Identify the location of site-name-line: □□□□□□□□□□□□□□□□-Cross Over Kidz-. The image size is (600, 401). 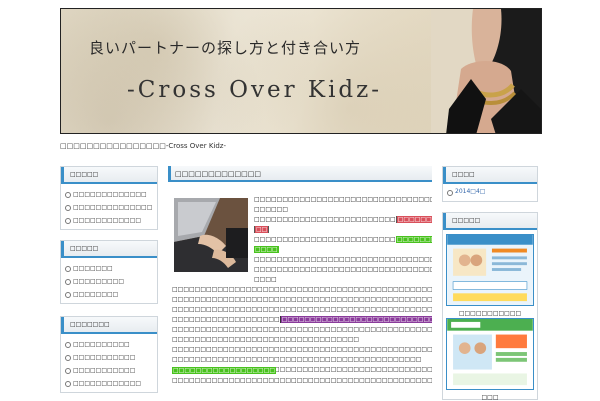
(143, 146).